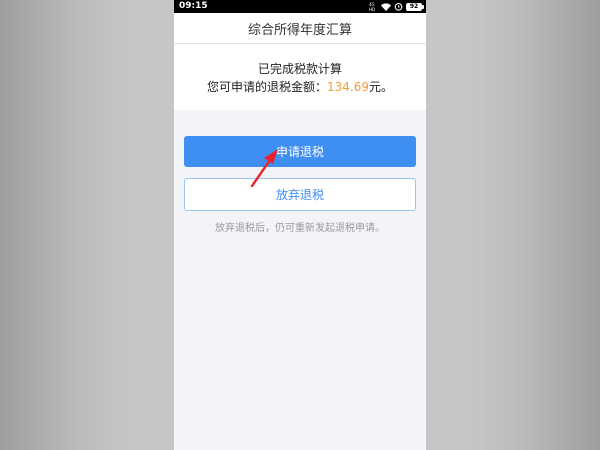 This screenshot has height=450, width=600. What do you see at coordinates (373, 6) in the screenshot?
I see `network-icon: 4G HD` at bounding box center [373, 6].